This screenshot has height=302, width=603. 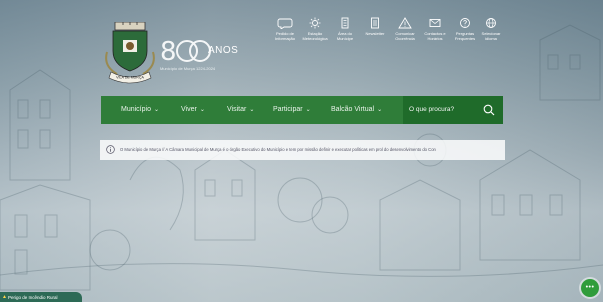 I want to click on quicklink-newsletter: Newsletter, so click(x=375, y=26).